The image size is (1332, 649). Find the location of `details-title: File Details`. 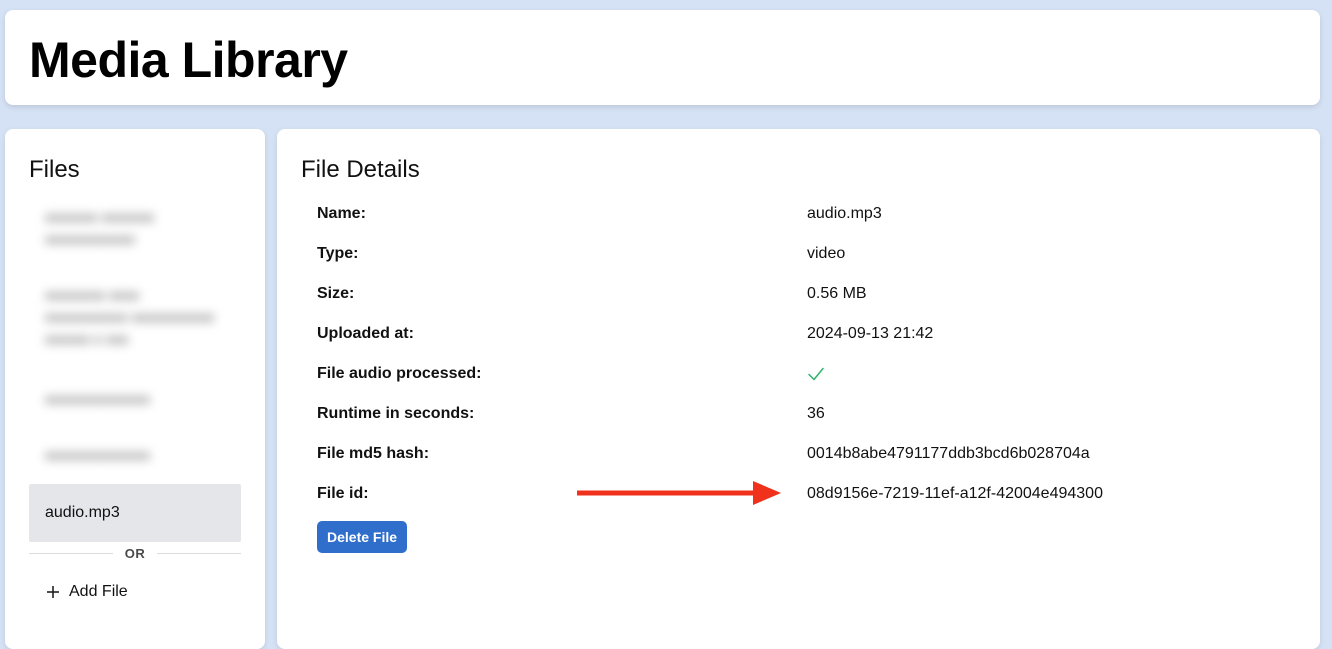

details-title: File Details is located at coordinates (360, 169).